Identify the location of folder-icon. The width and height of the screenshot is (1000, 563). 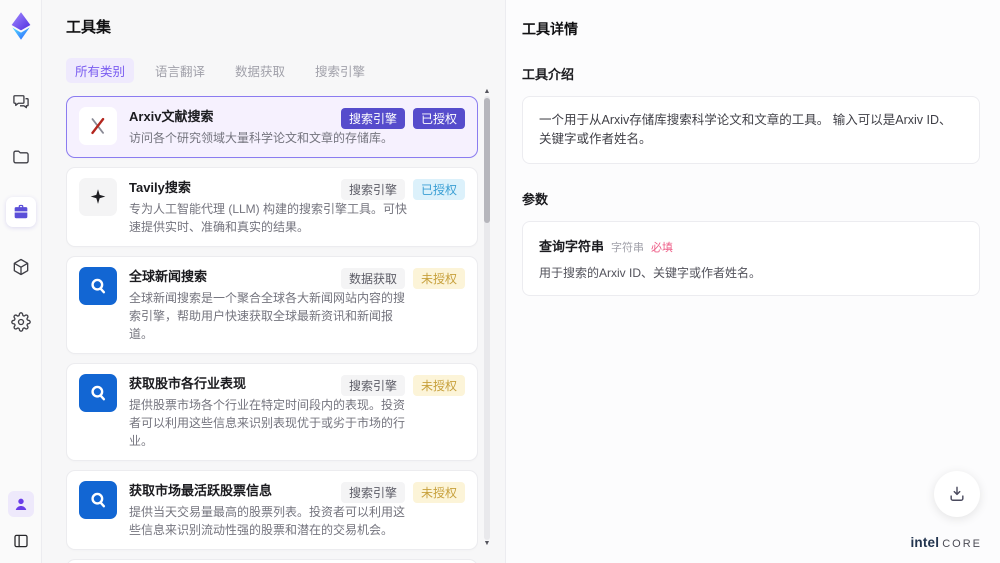
(21, 157).